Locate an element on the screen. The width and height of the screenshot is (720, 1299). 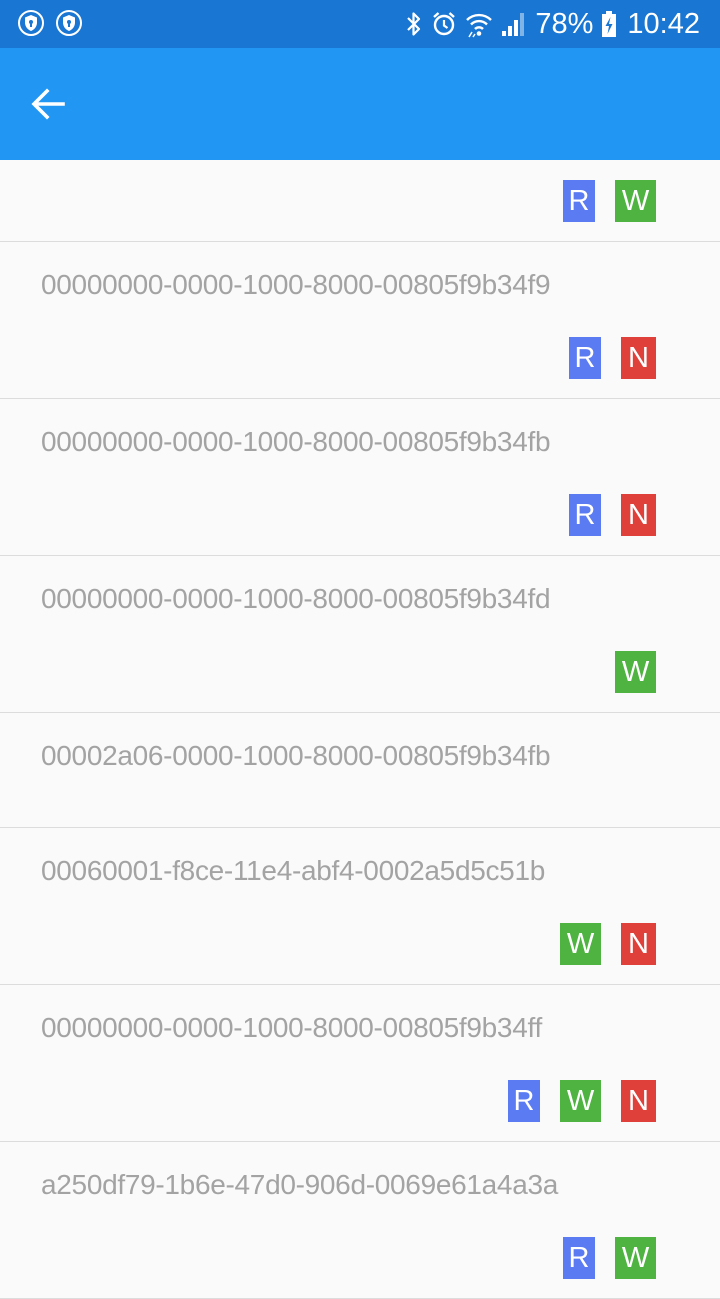
characteristic-uuid: 00000000-0000-1000-8000-00805f9b34fd is located at coordinates (296, 598).